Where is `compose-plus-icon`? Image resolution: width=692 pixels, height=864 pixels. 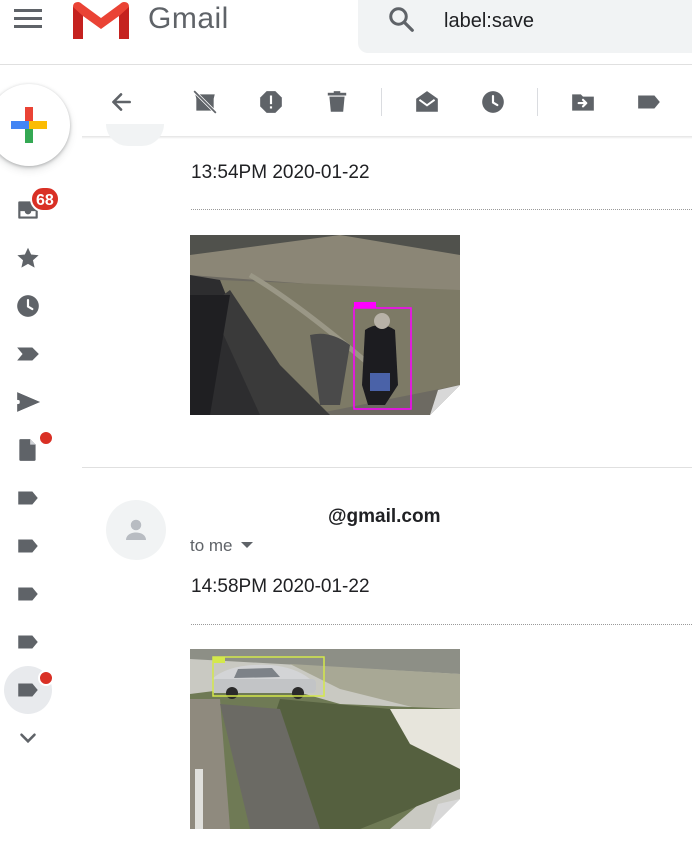 compose-plus-icon is located at coordinates (29, 125).